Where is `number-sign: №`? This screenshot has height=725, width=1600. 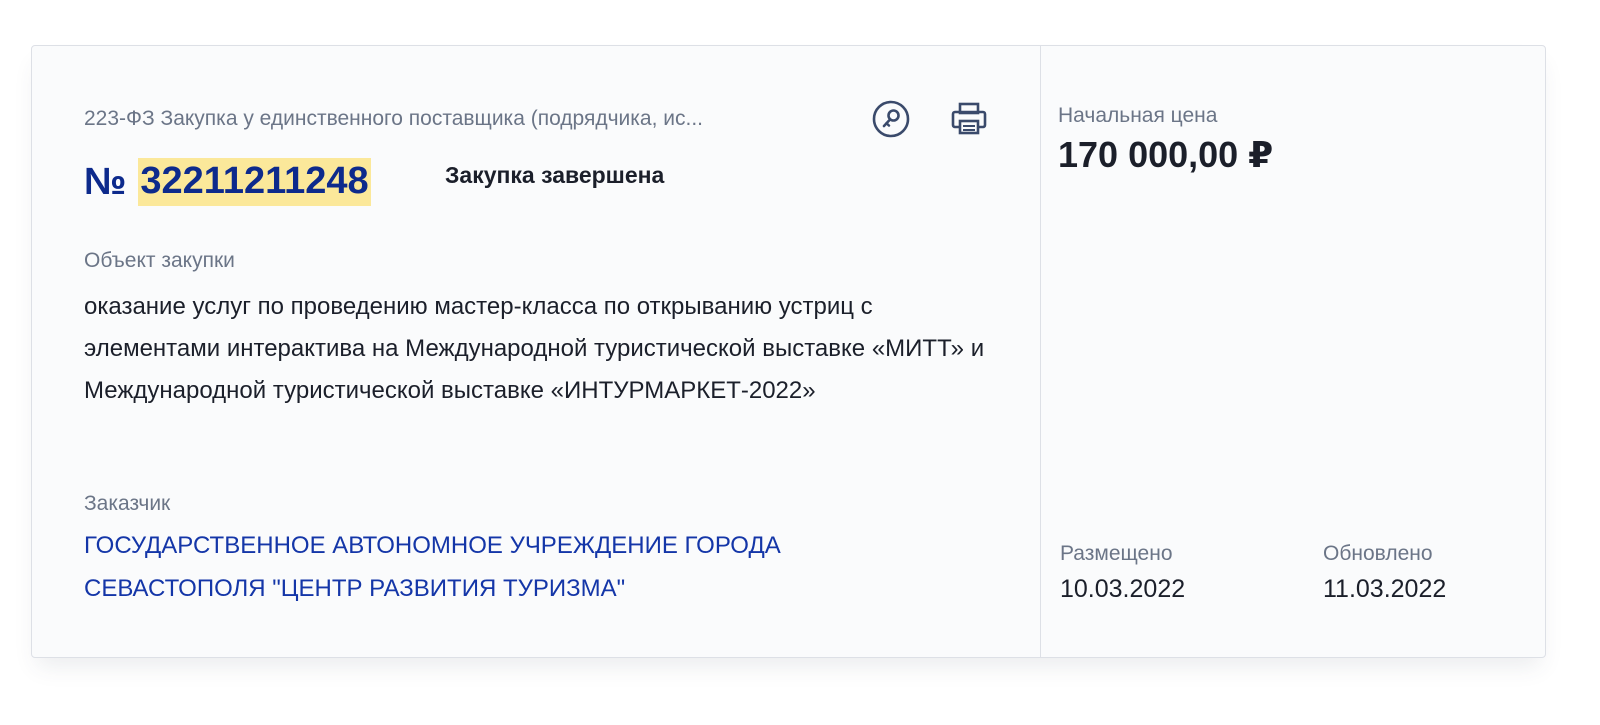
number-sign: № is located at coordinates (105, 181).